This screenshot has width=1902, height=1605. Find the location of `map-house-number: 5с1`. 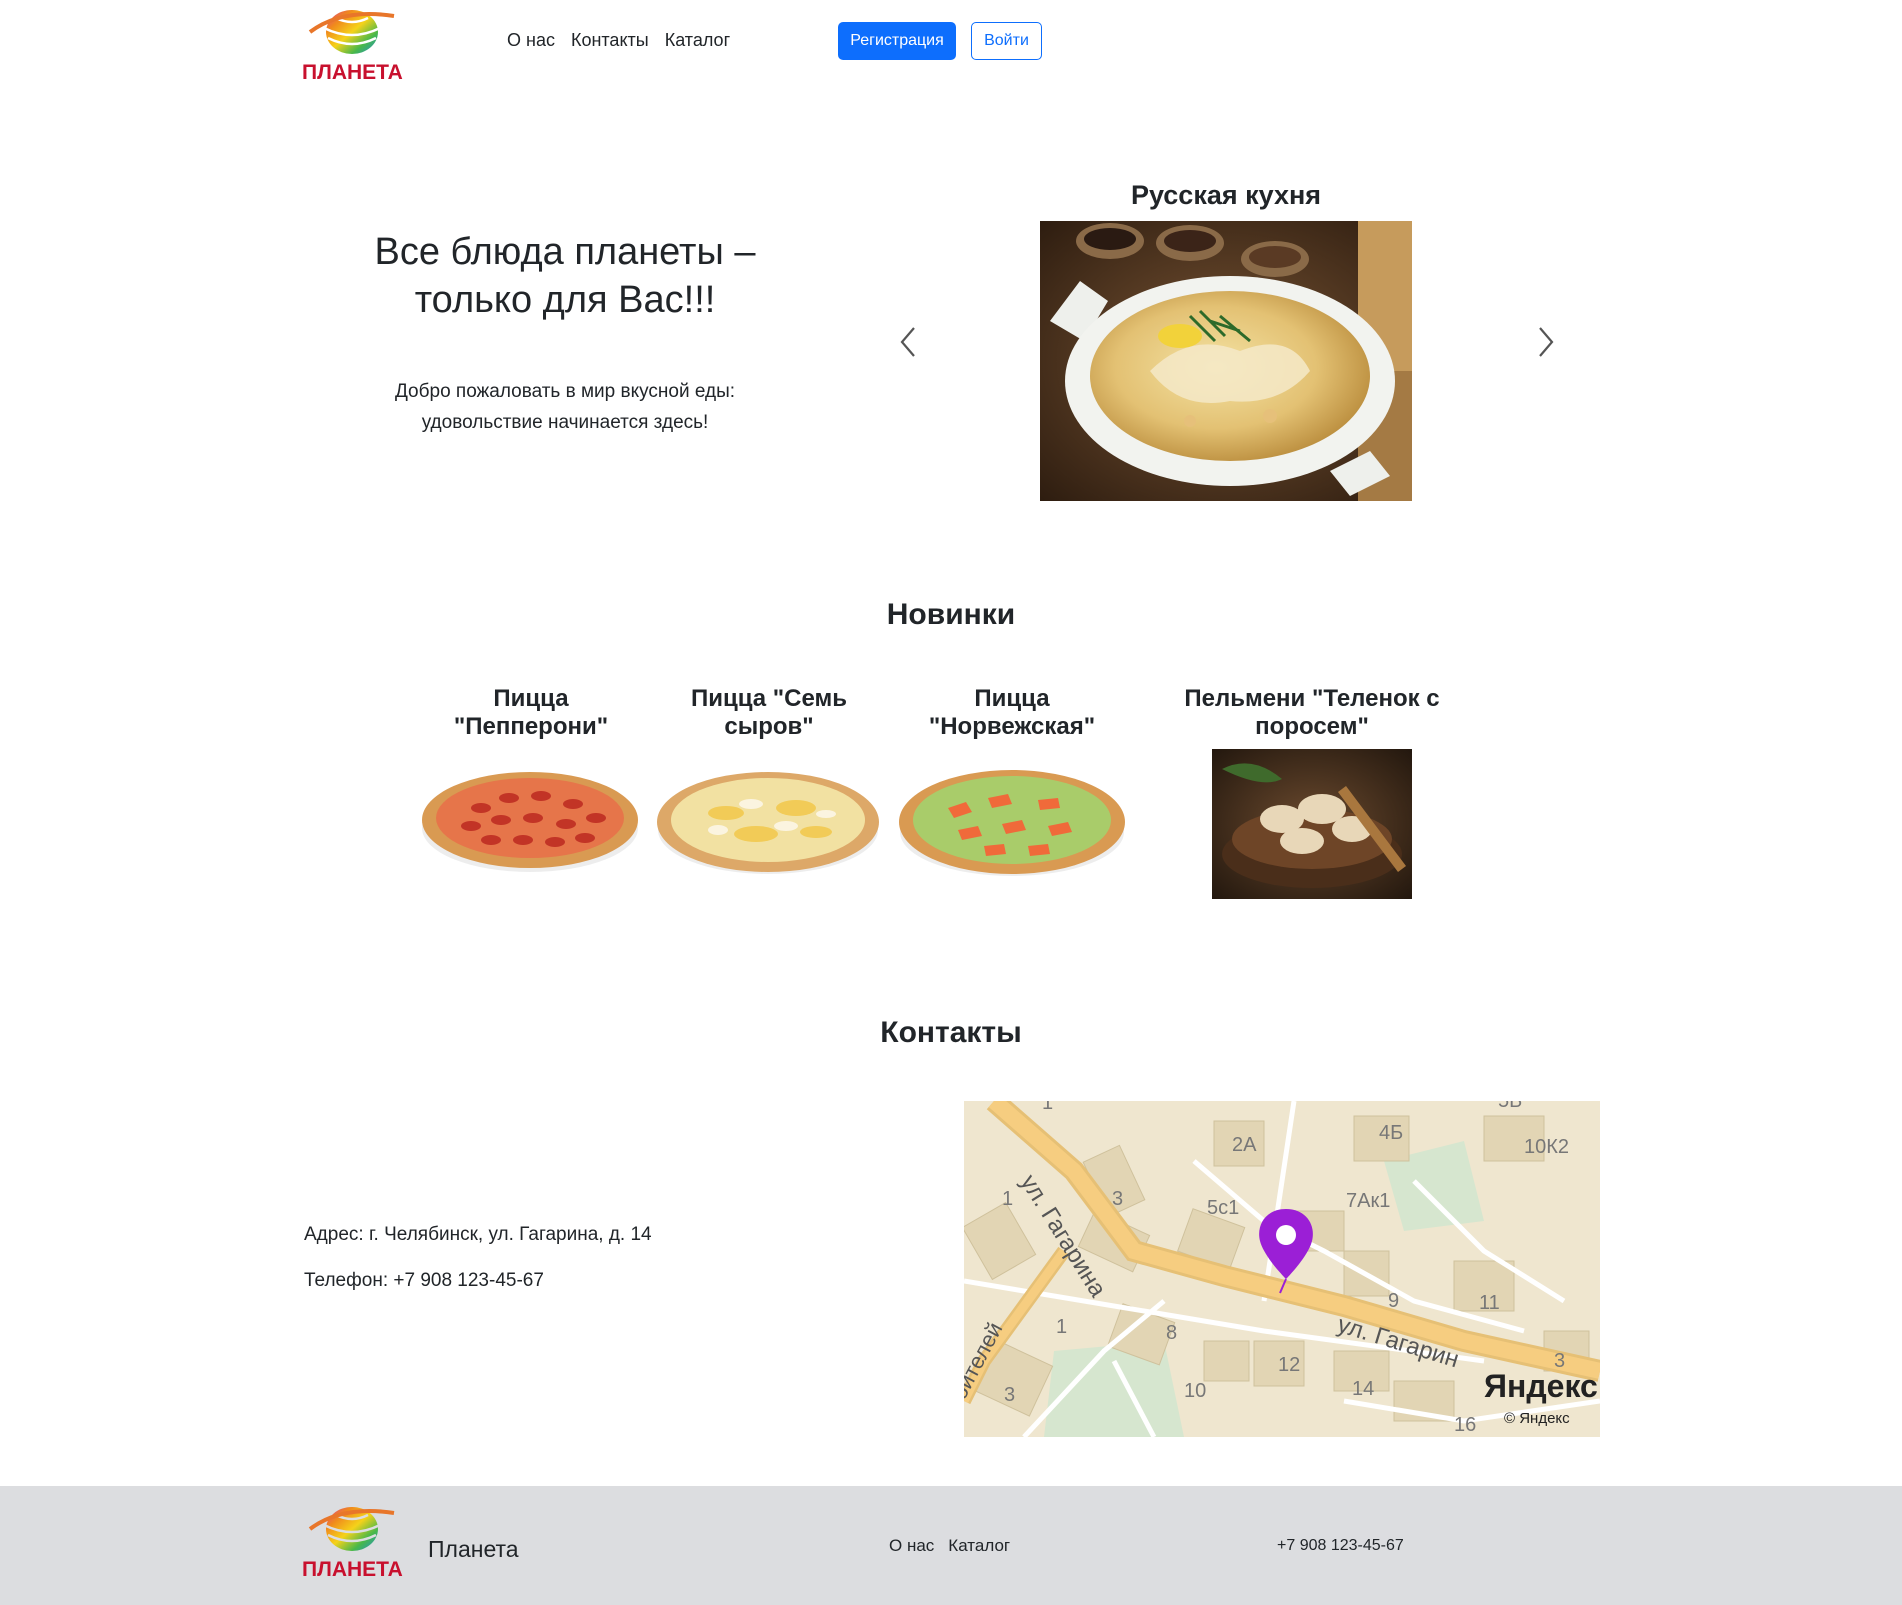

map-house-number: 5с1 is located at coordinates (1223, 1208).